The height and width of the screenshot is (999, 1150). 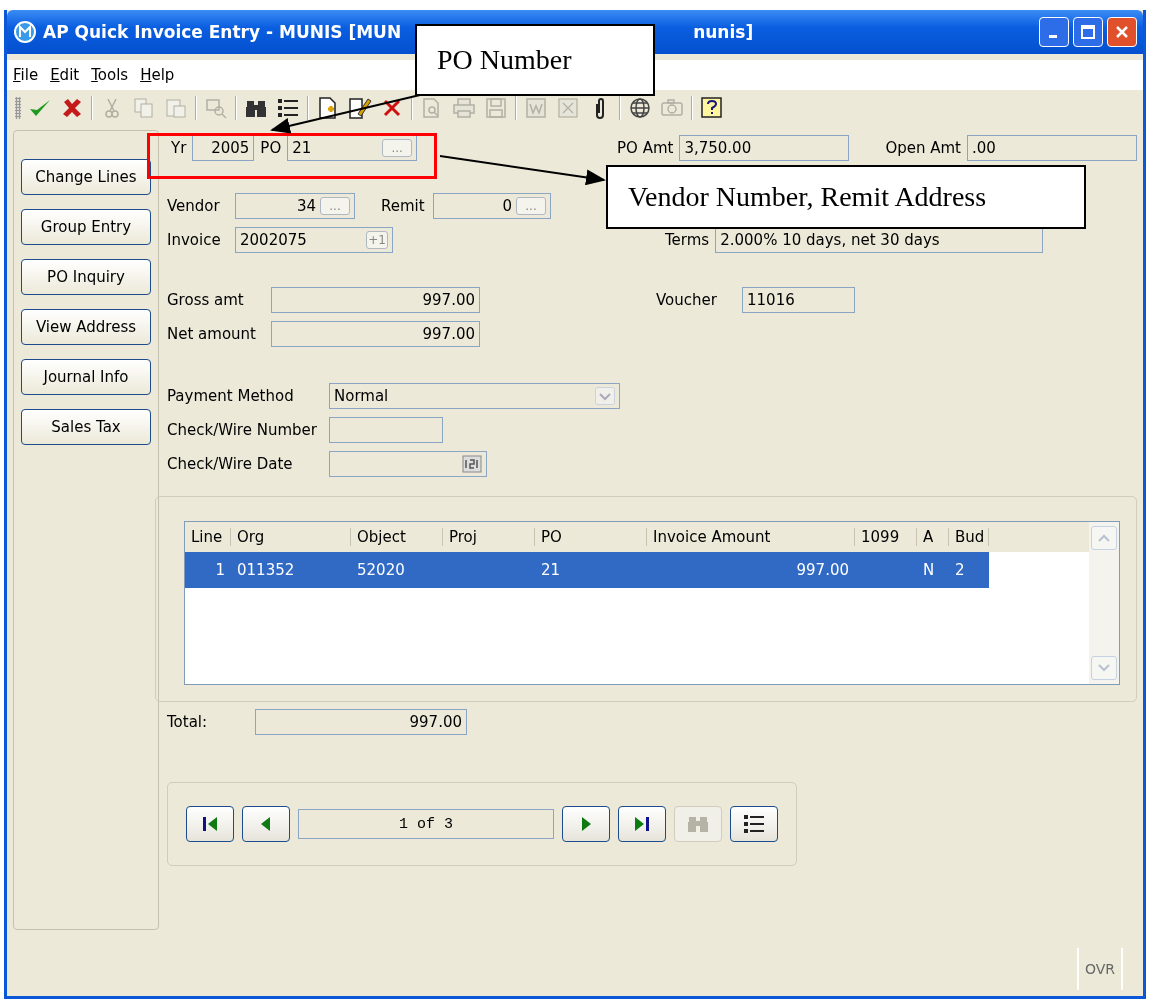 I want to click on column-header: Bud, so click(x=969, y=537).